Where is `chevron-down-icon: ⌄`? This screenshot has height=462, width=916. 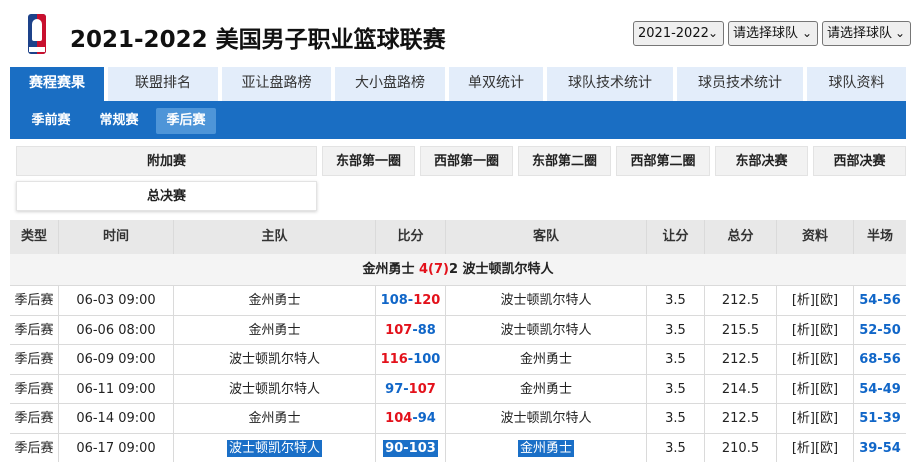
chevron-down-icon: ⌄ is located at coordinates (899, 33).